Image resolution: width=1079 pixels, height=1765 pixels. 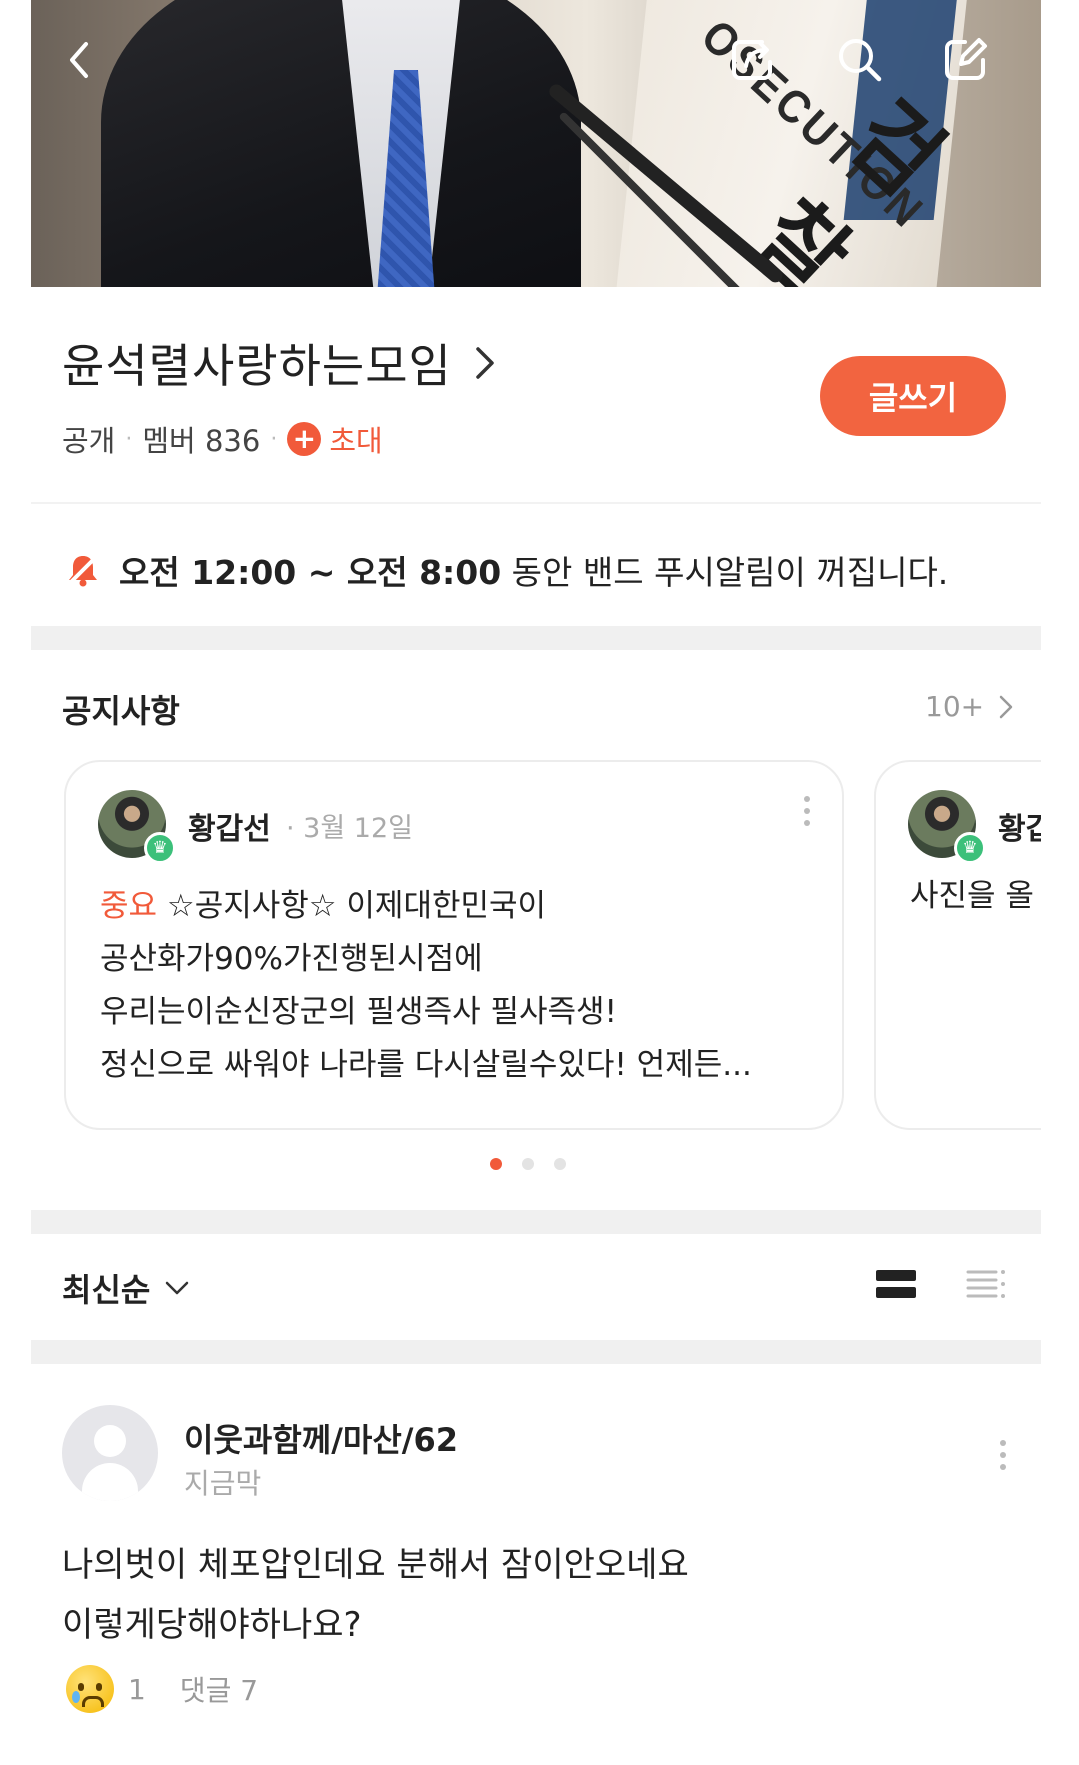 I want to click on notice-more-link: 10+, so click(x=970, y=706).